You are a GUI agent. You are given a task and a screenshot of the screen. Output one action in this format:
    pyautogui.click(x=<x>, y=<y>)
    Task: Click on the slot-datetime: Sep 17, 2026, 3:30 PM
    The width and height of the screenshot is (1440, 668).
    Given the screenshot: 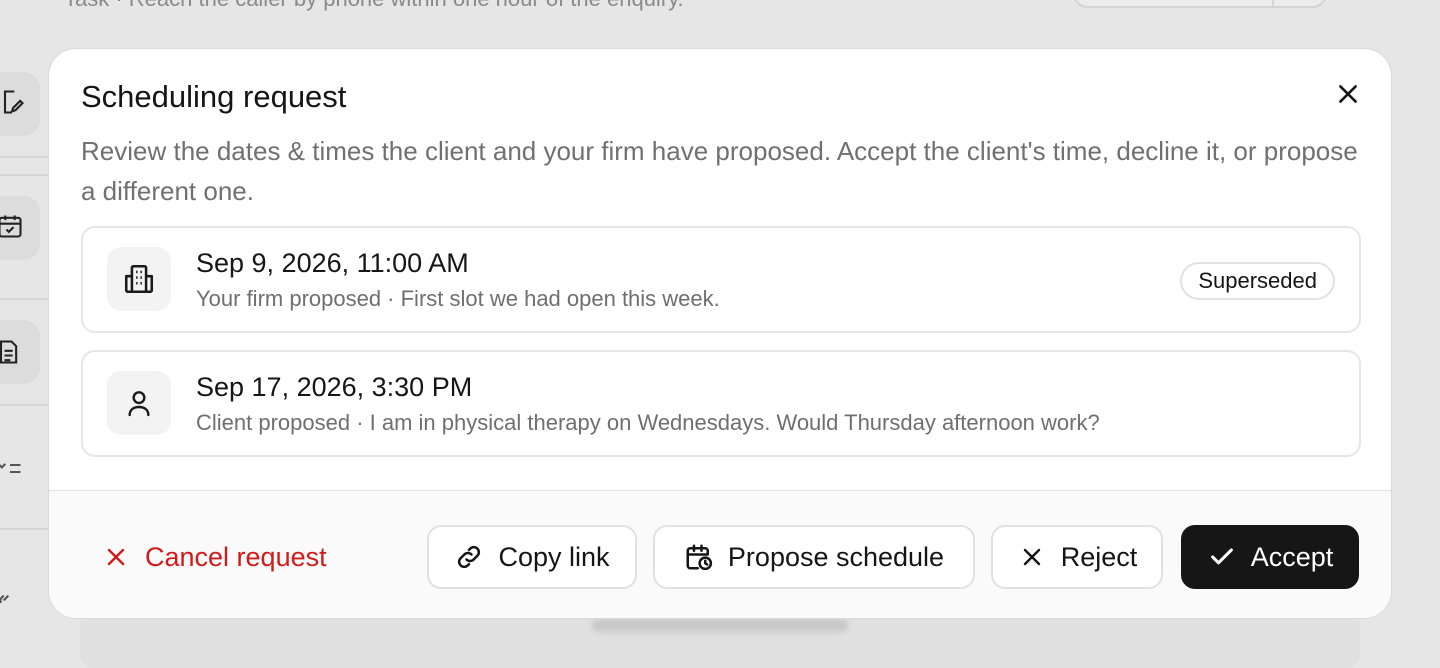 What is the action you would take?
    pyautogui.click(x=334, y=387)
    